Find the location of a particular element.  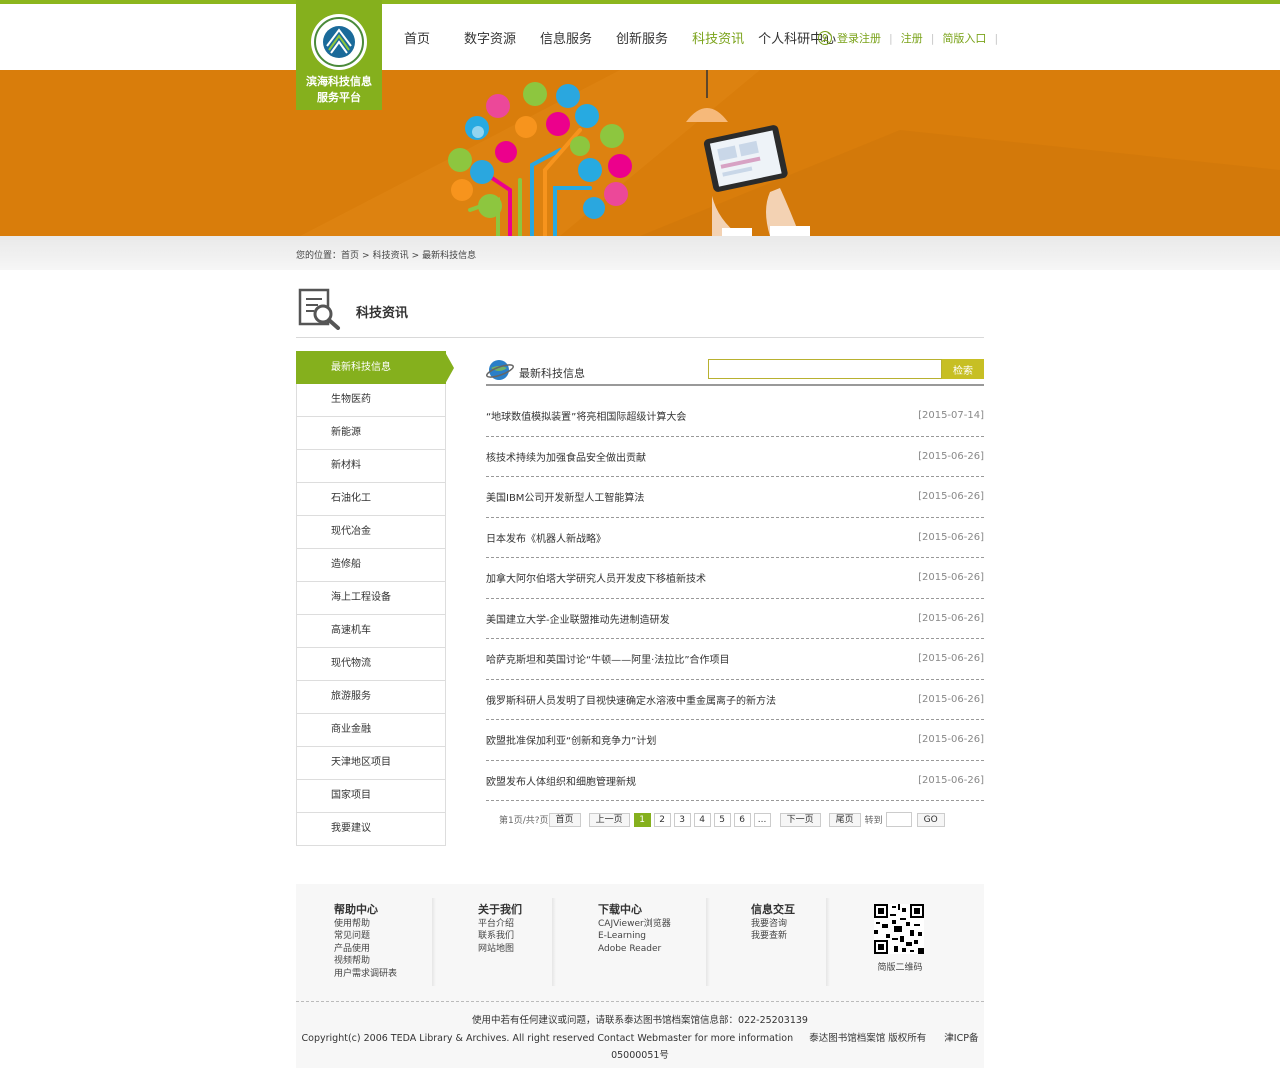

news-item: 美国建立大学-企业联盟推动先进制造研发 [2015-06-26] is located at coordinates (735, 619).